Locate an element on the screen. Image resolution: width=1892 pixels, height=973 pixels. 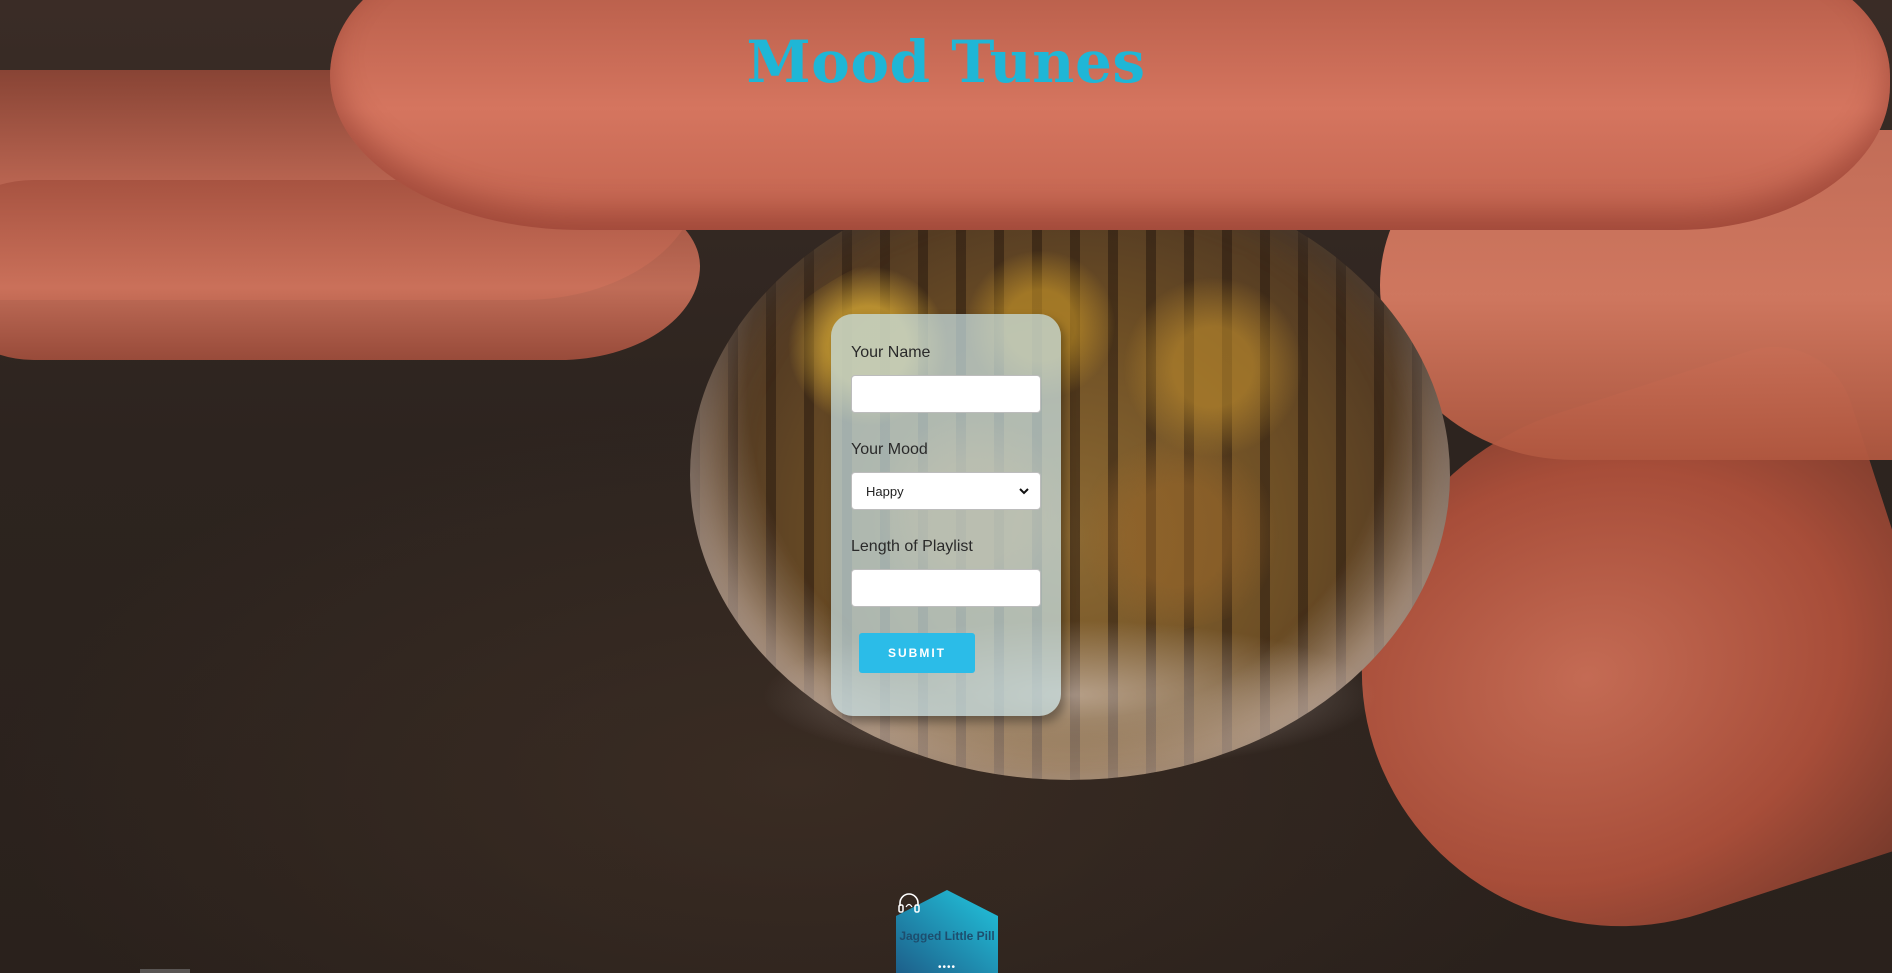
page-title: Mood Tunes is located at coordinates (946, 62).